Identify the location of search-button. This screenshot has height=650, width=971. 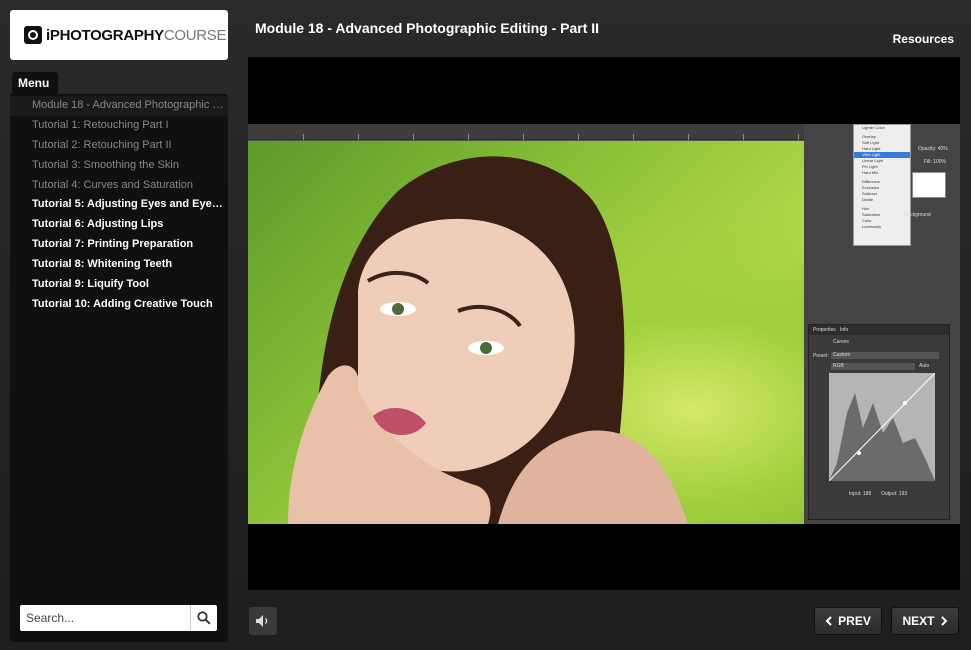
(203, 618).